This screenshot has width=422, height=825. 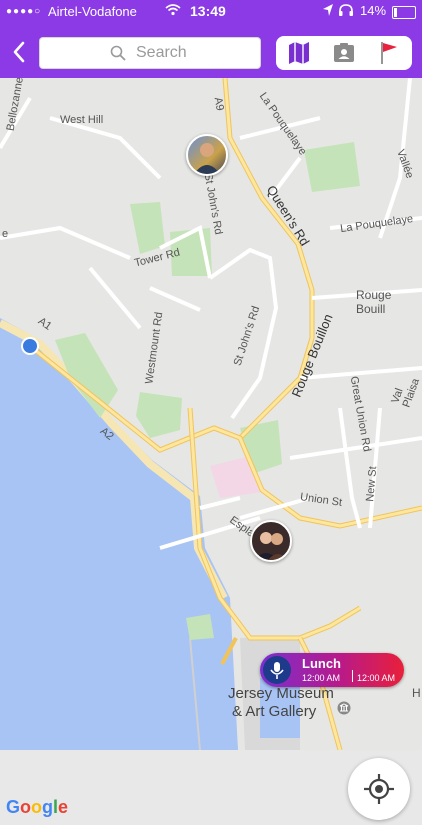 I want to click on museum-icon, so click(x=344, y=708).